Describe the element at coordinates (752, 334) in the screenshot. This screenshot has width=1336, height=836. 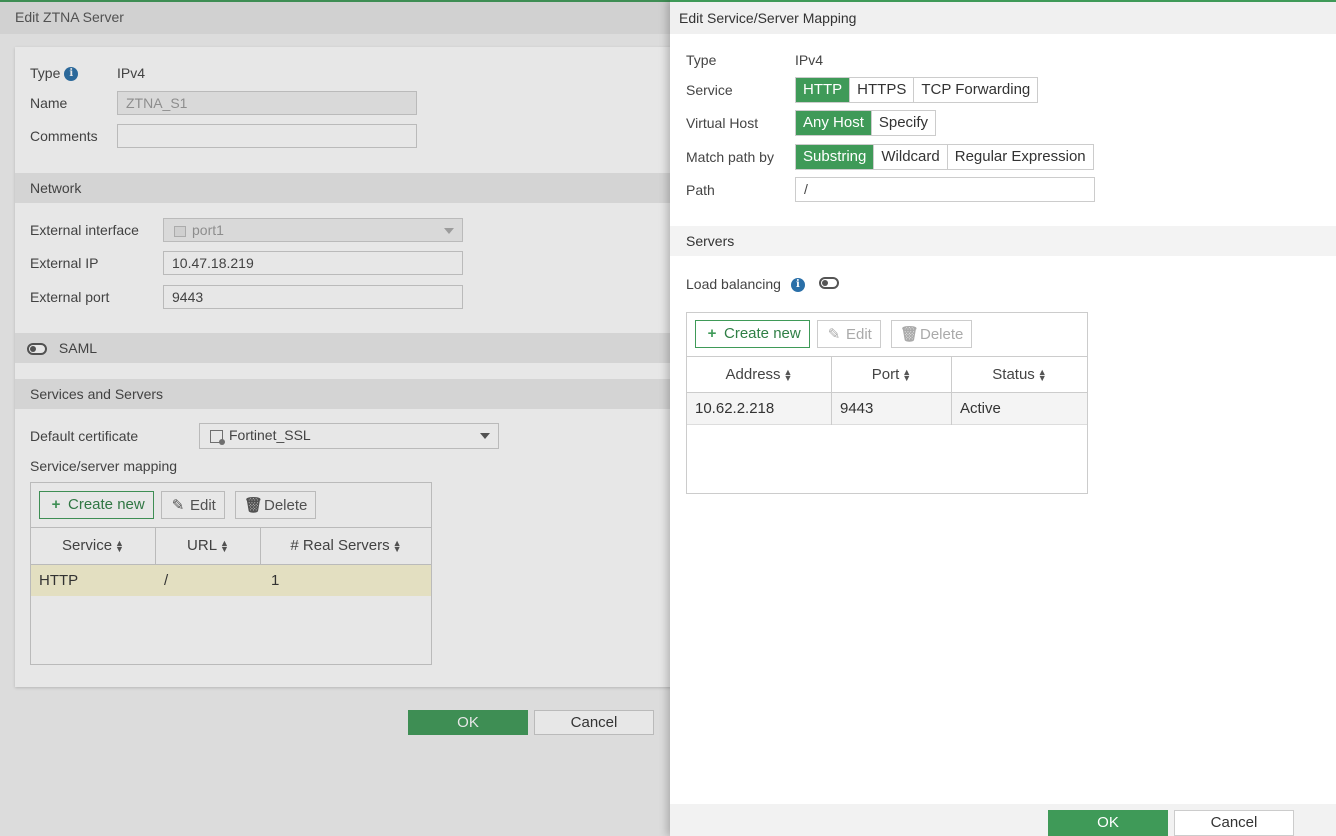
I see `create-new-button: + Create new` at that location.